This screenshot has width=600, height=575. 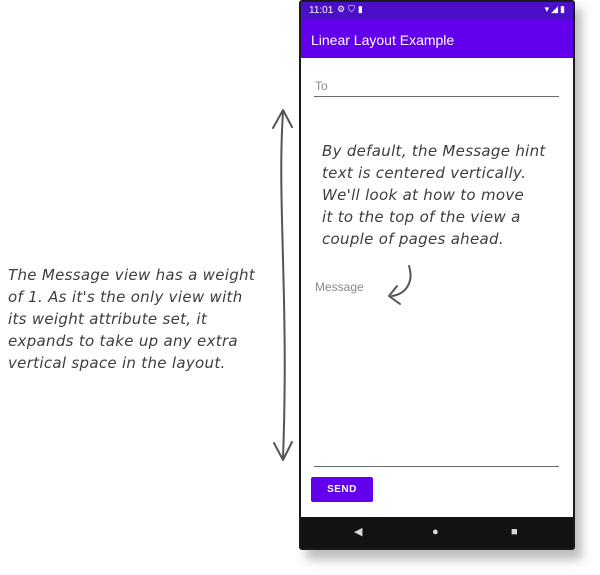 I want to click on annotation-line: expands to take up any extra, so click(x=123, y=341).